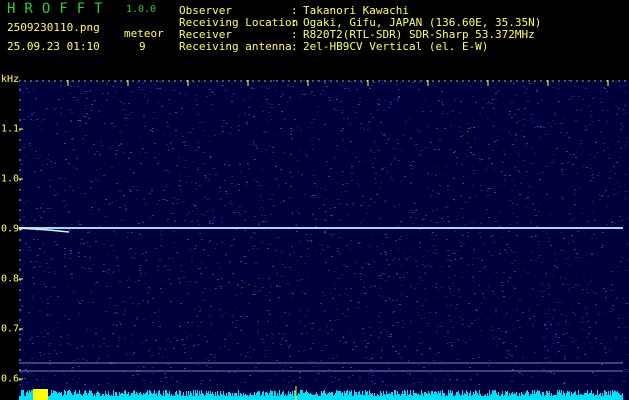  I want to click on freq-label: 0.9, so click(10, 229).